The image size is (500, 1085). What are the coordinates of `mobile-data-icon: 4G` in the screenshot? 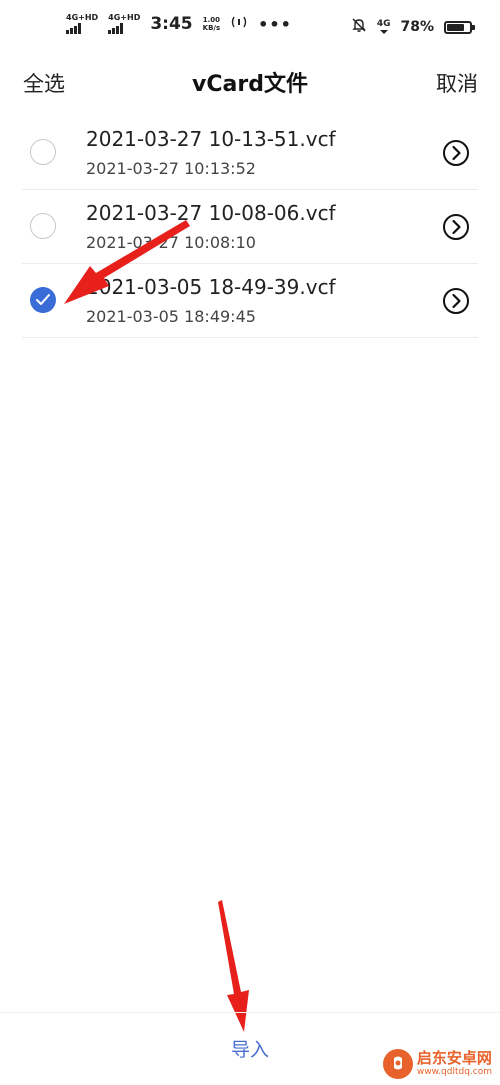 It's located at (383, 26).